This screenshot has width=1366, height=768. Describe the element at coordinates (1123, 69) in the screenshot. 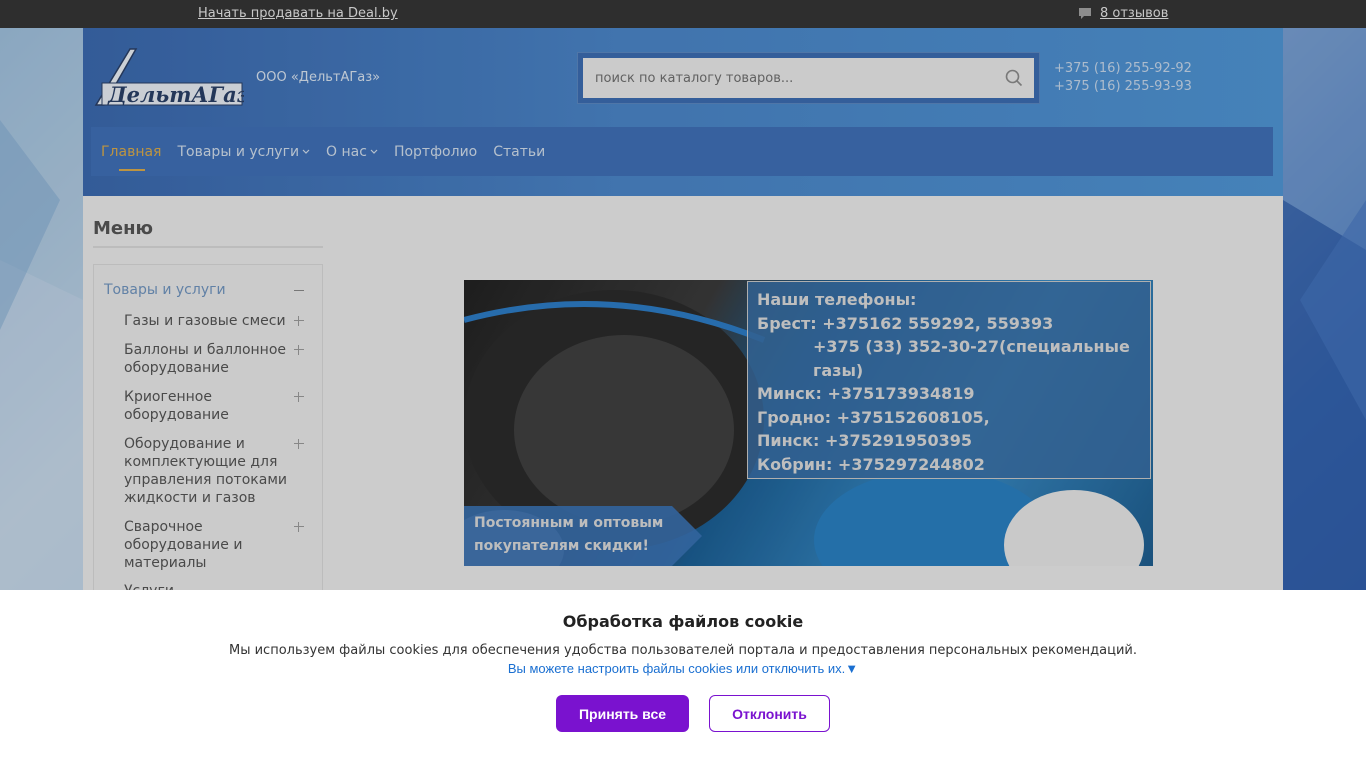

I see `phone-number: +375 (16) 255-92-92` at that location.